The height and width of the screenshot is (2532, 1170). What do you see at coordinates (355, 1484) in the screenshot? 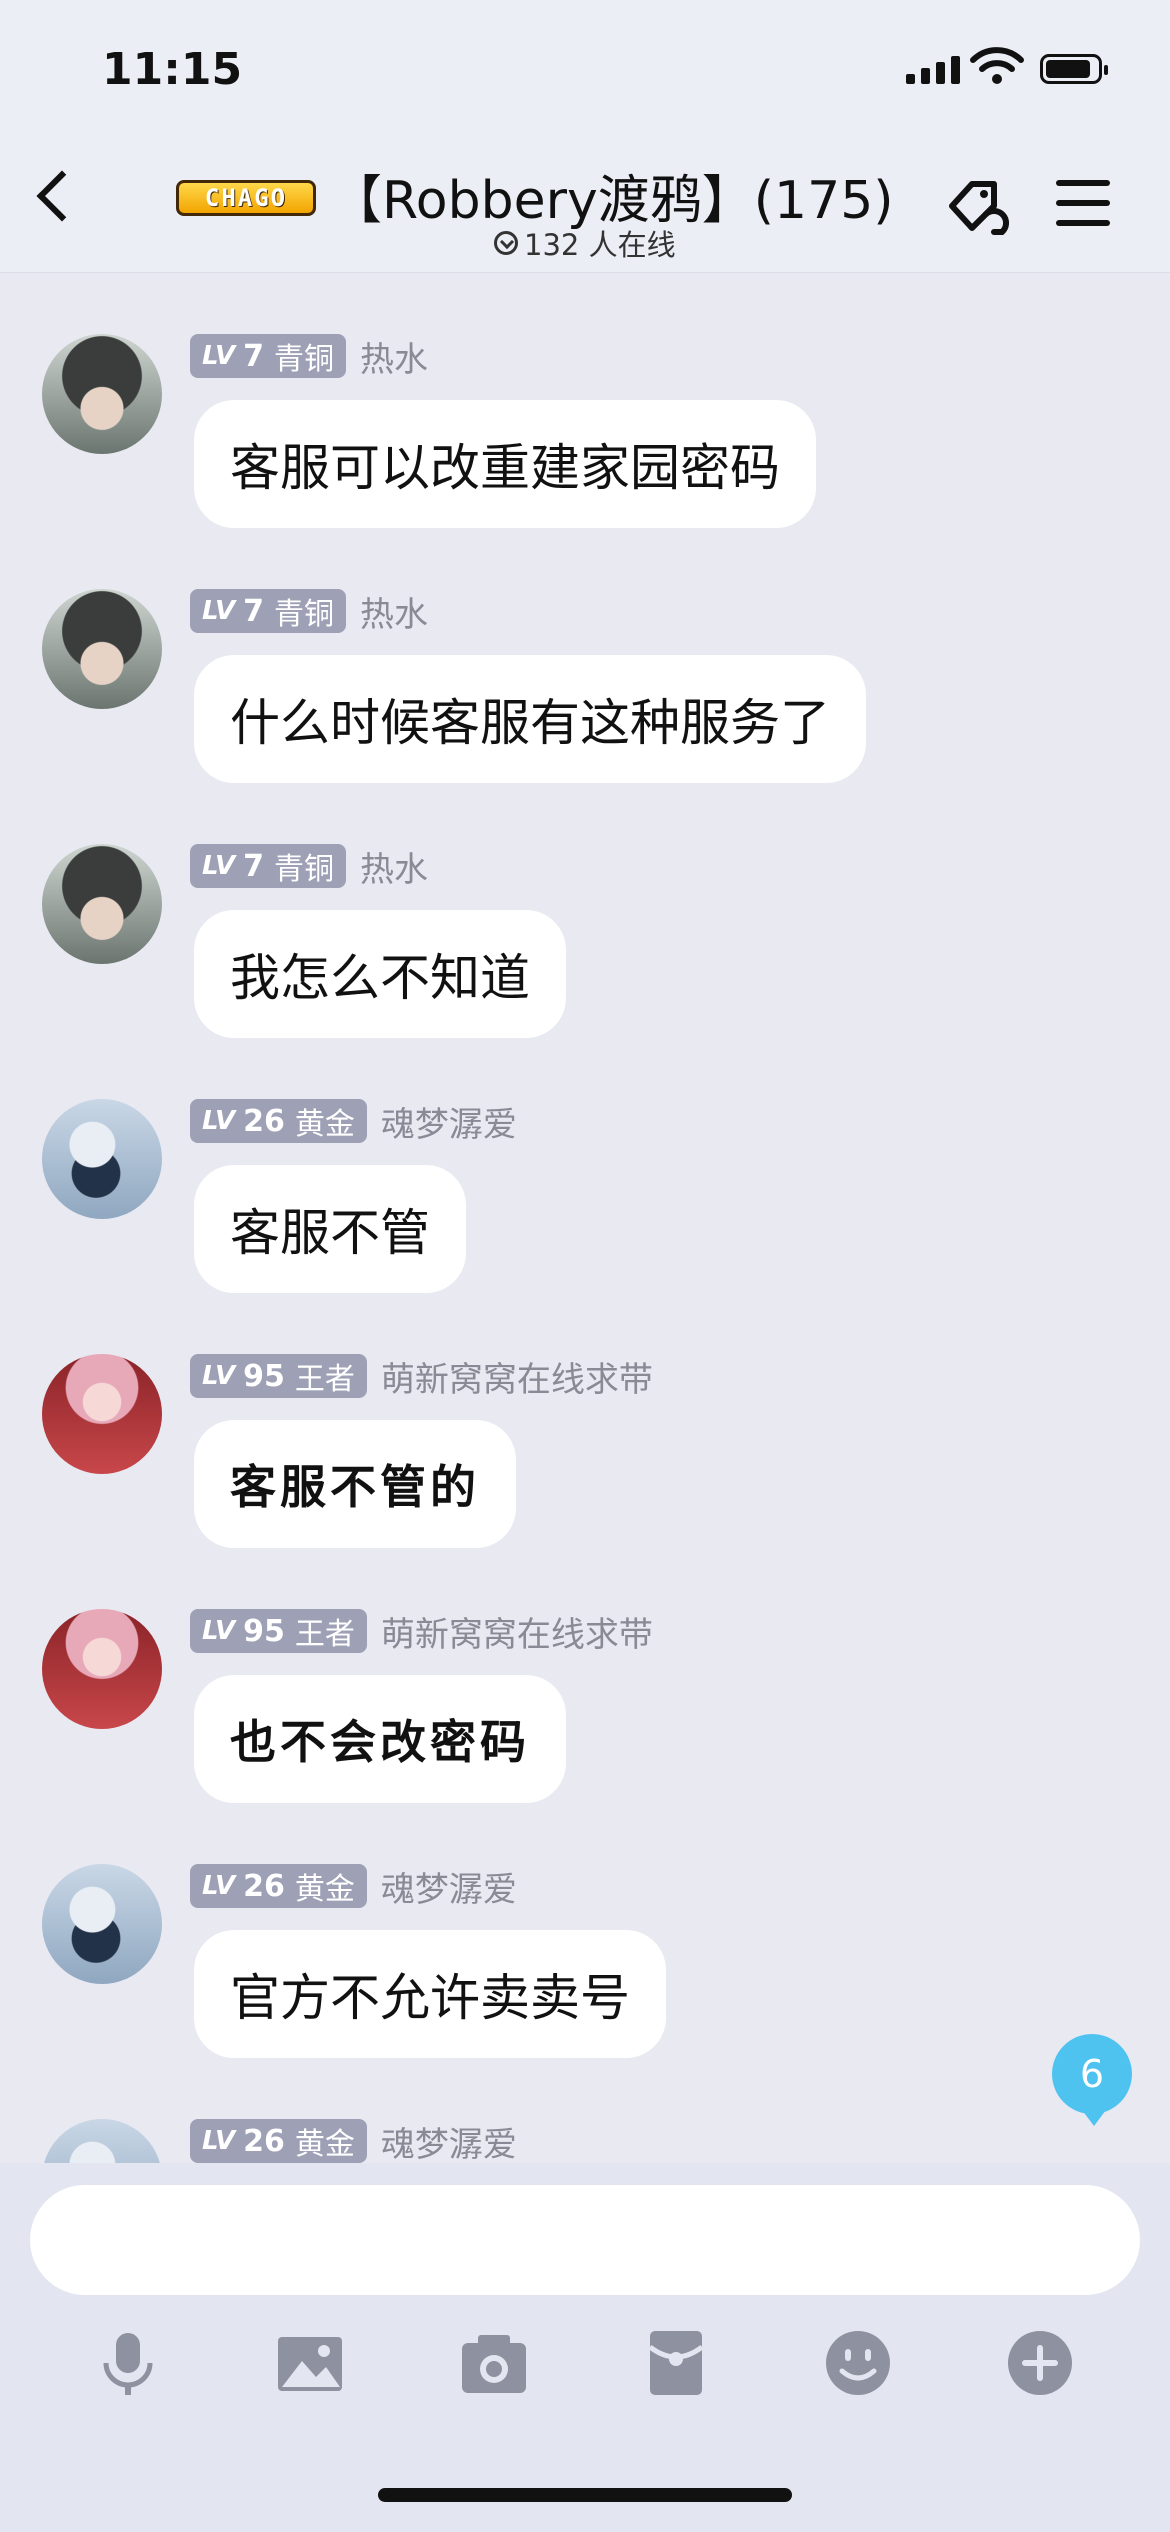
I see `message-bubble: 客服不管的` at bounding box center [355, 1484].